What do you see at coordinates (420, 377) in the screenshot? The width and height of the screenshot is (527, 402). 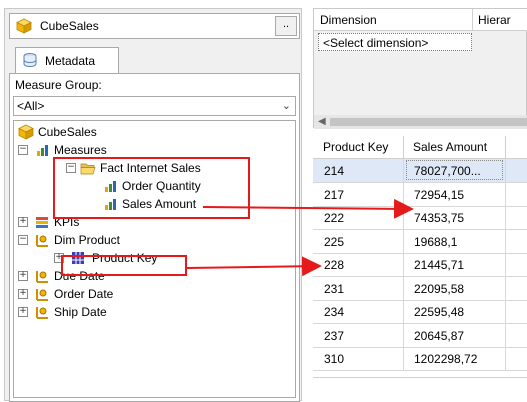 I see `grid-bottom-edge` at bounding box center [420, 377].